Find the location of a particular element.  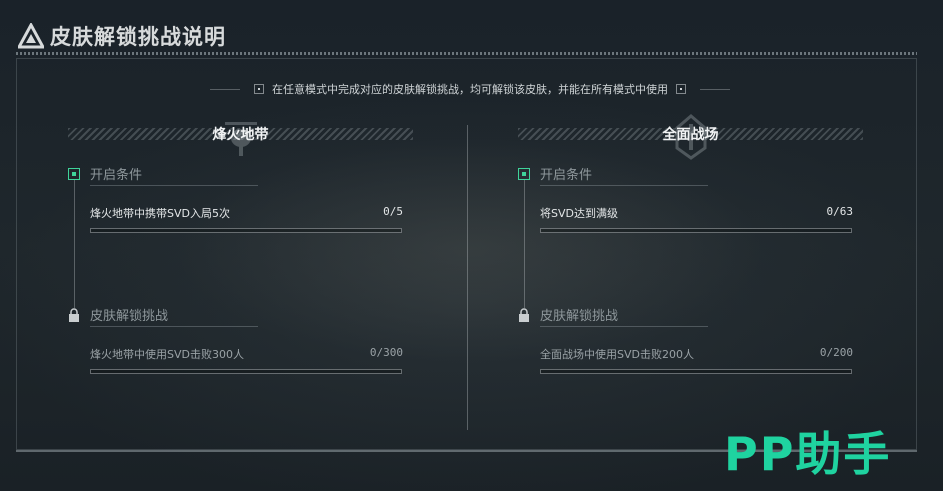

task-progress: 0/200 is located at coordinates (836, 352).